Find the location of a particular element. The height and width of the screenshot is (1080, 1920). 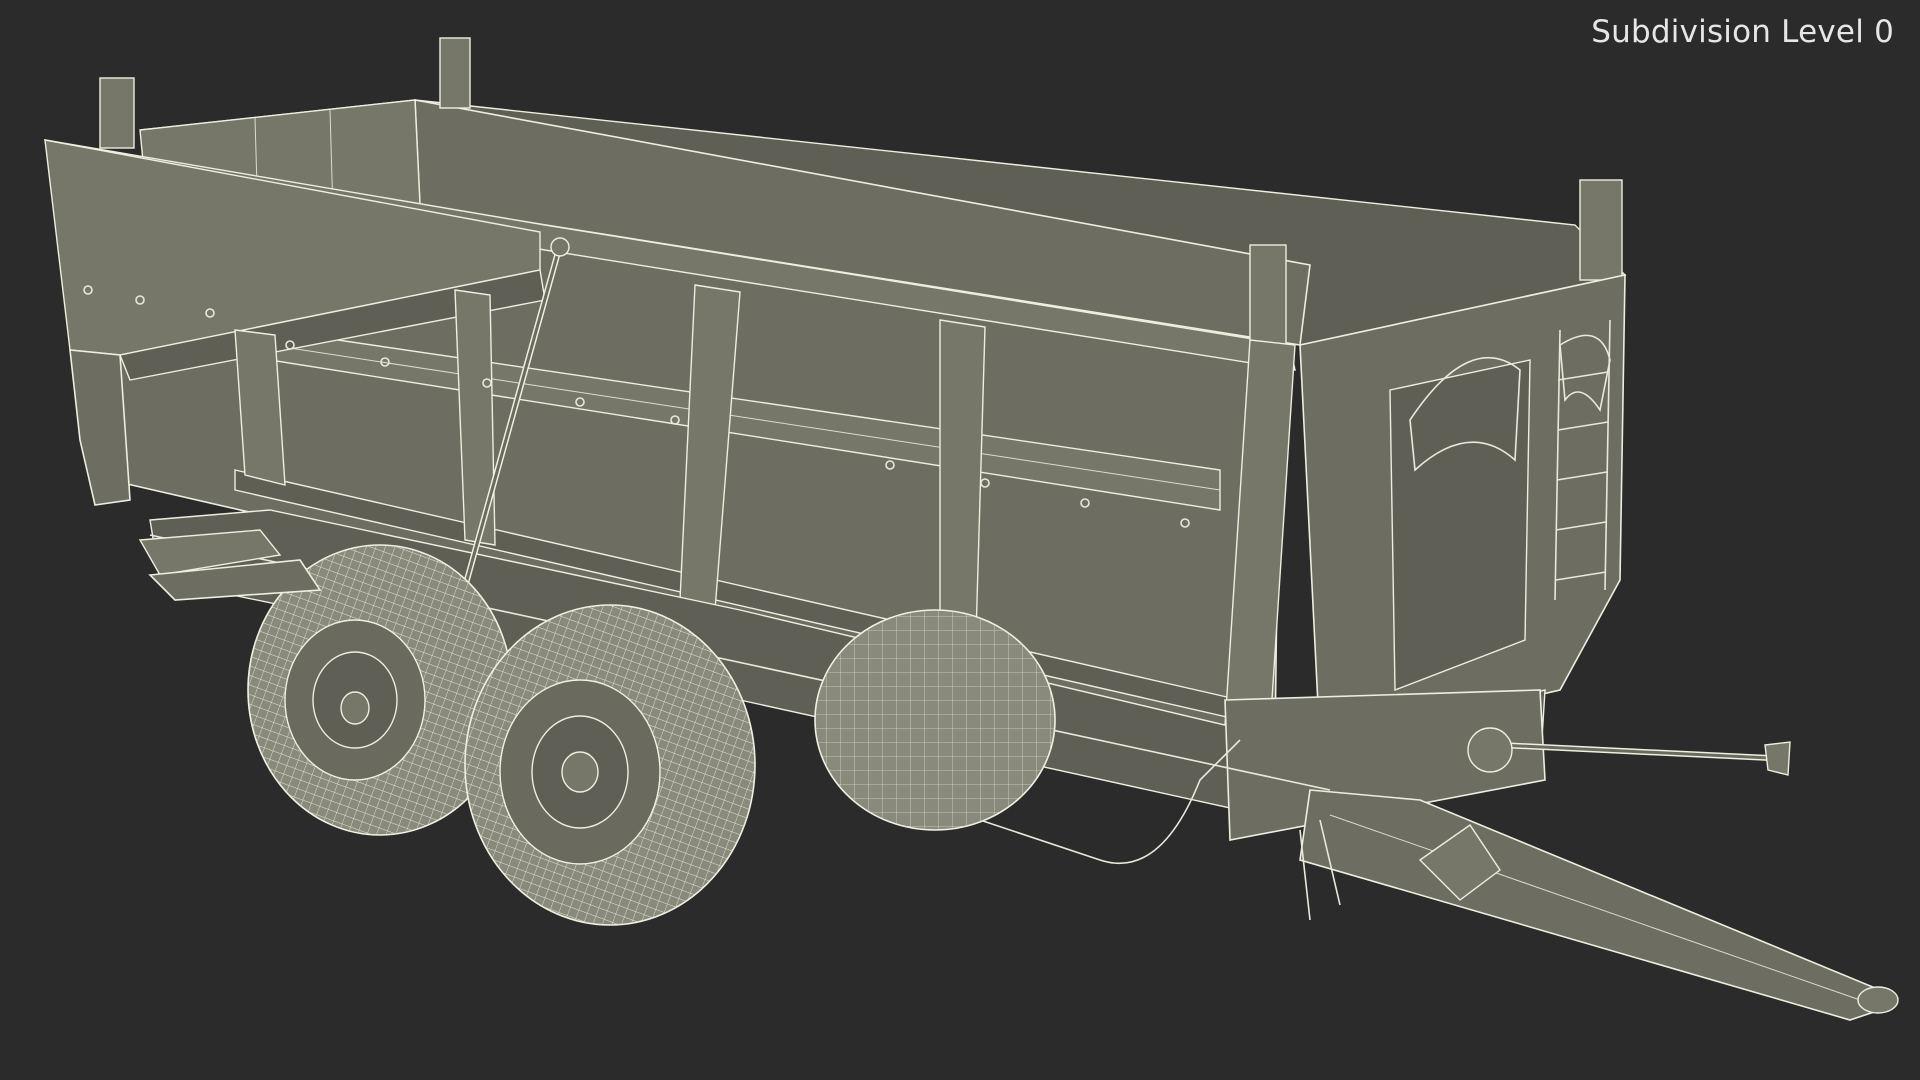

rear-wheel-far is located at coordinates (935, 720).